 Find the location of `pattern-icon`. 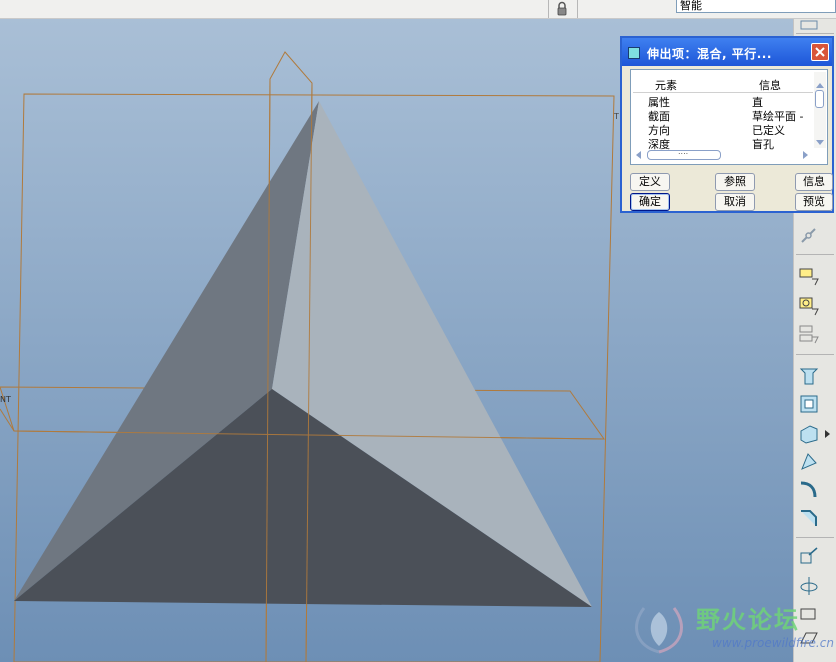

pattern-icon is located at coordinates (809, 276).